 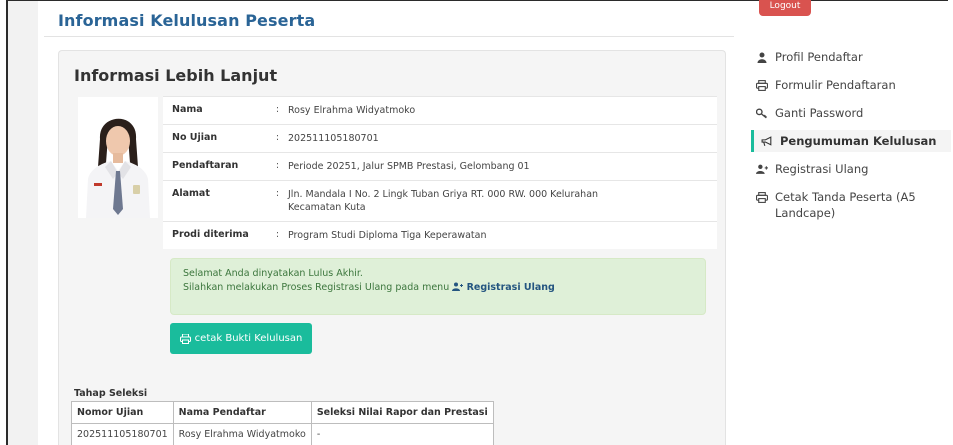 I want to click on info-label: No Ujian, so click(x=195, y=137).